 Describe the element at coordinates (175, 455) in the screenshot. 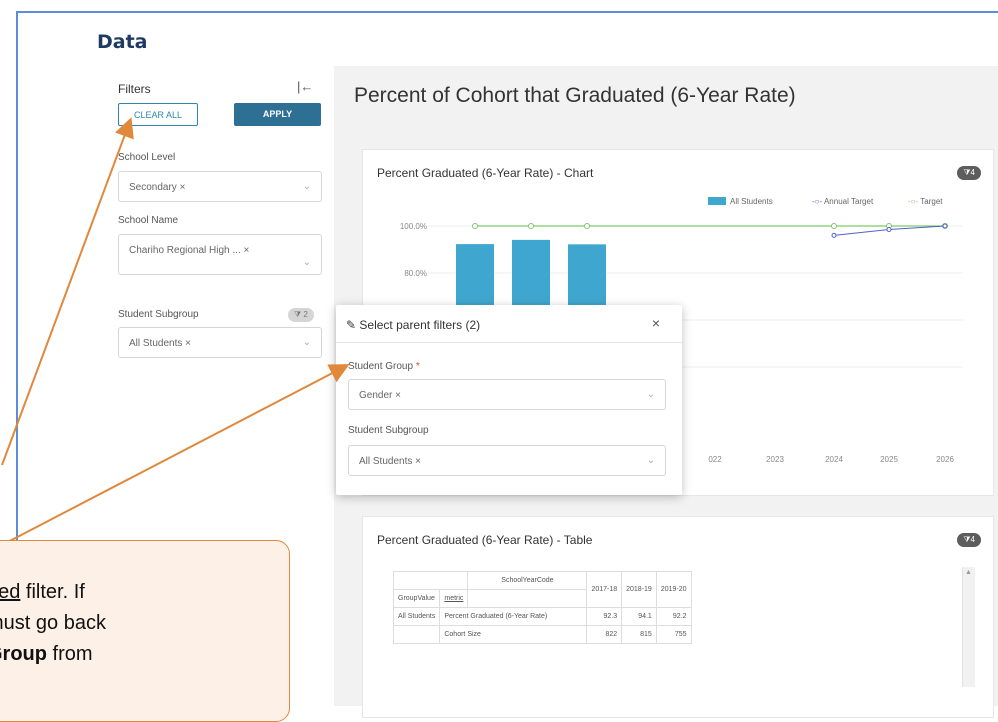

I see `arrow-to-student-group` at that location.